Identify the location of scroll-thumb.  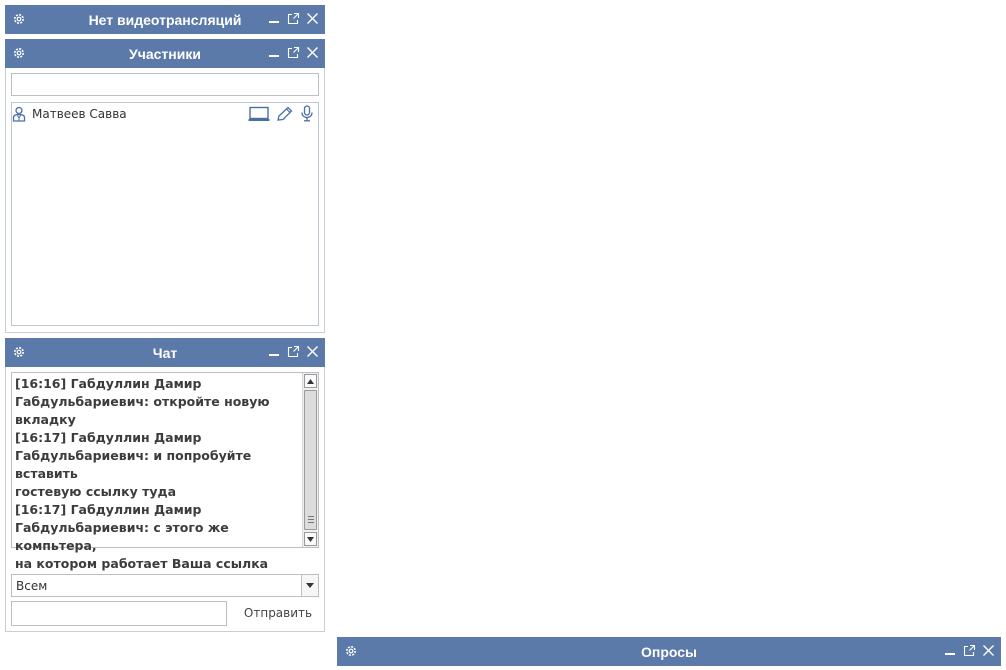
(310, 460).